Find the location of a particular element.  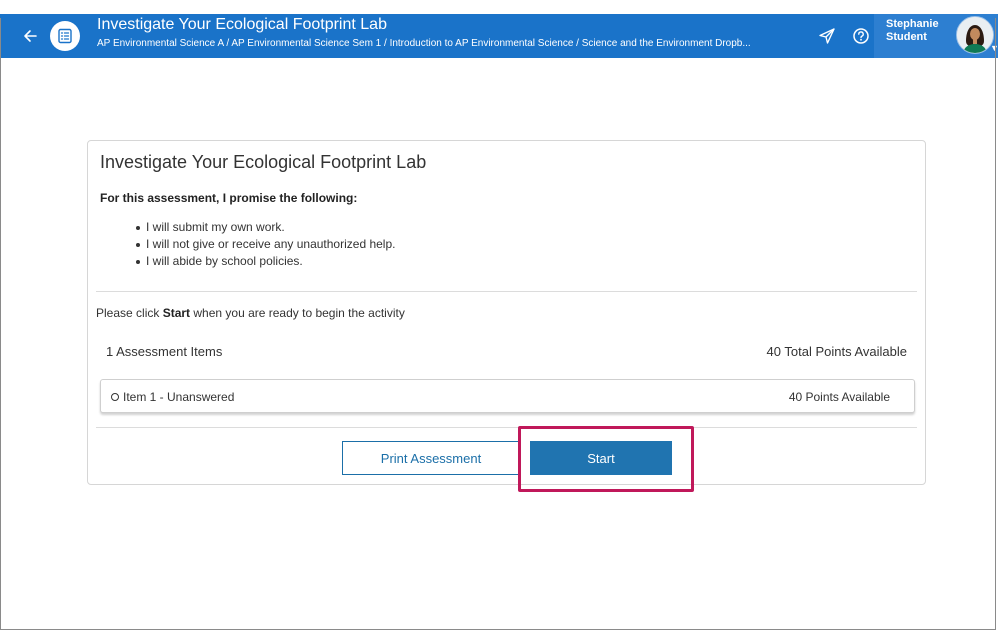

back-button is located at coordinates (30, 36).